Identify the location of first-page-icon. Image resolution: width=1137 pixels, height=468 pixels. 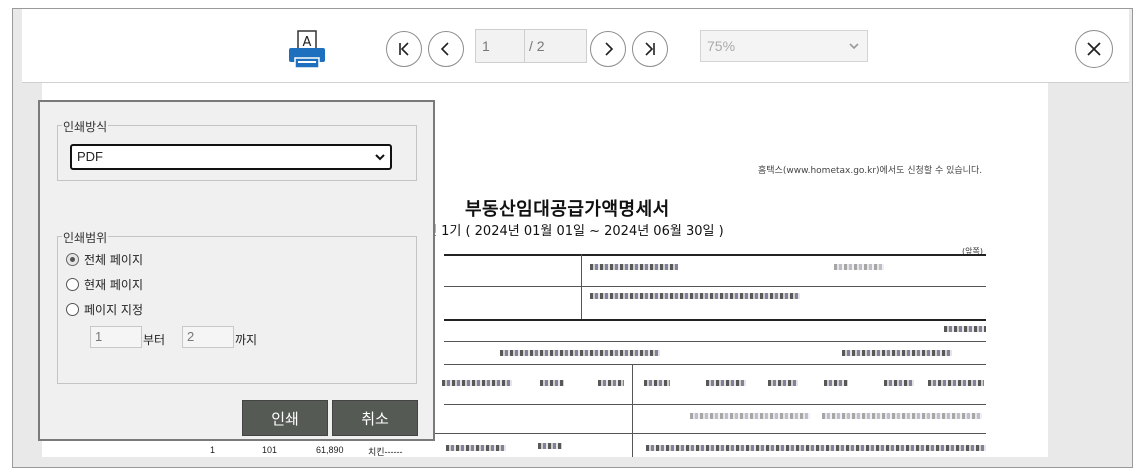
(404, 49).